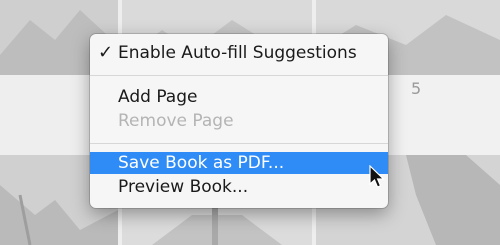 This screenshot has height=245, width=500. I want to click on menu-item-label: Add Page, so click(158, 97).